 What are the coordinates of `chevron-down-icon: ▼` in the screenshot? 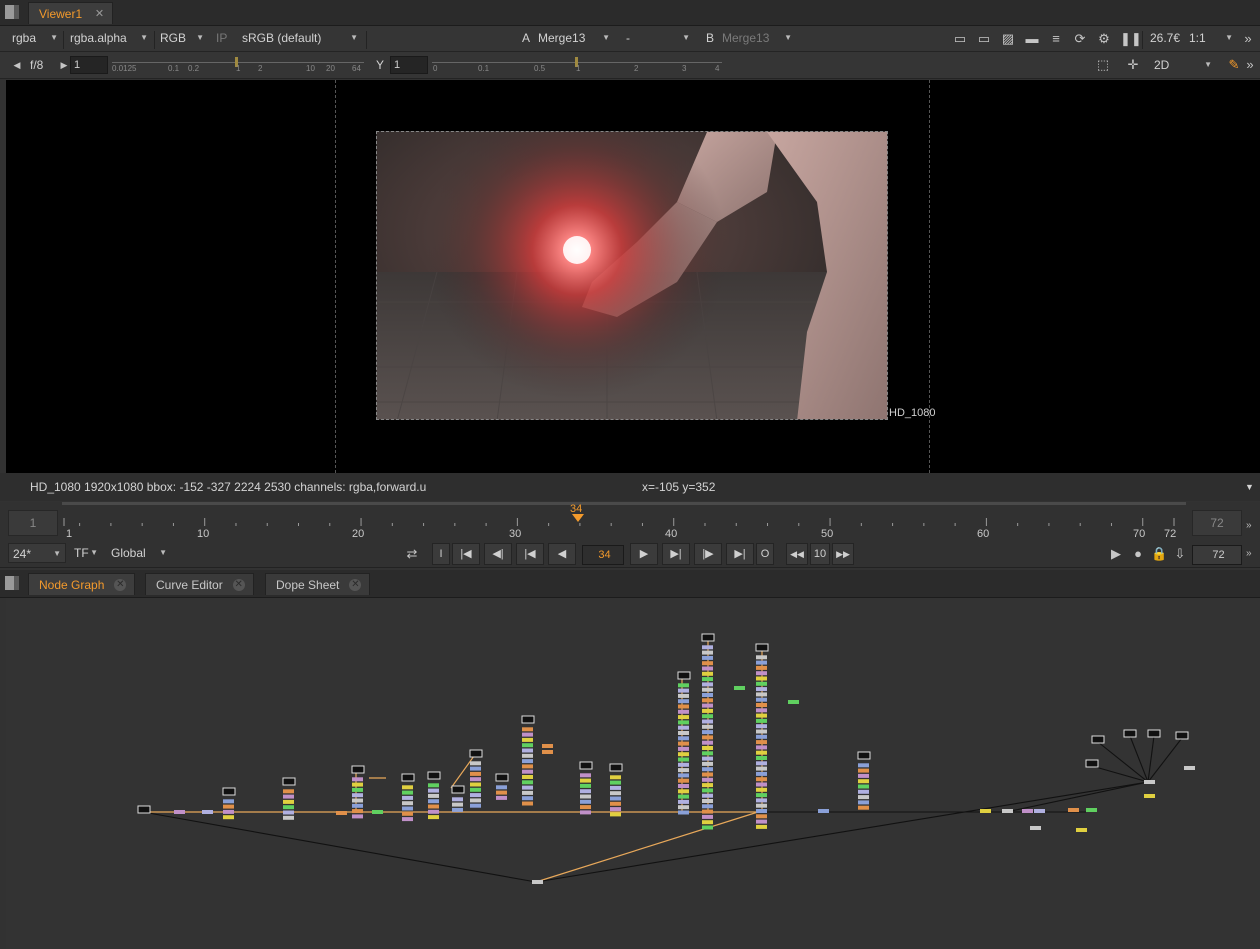 It's located at (1249, 487).